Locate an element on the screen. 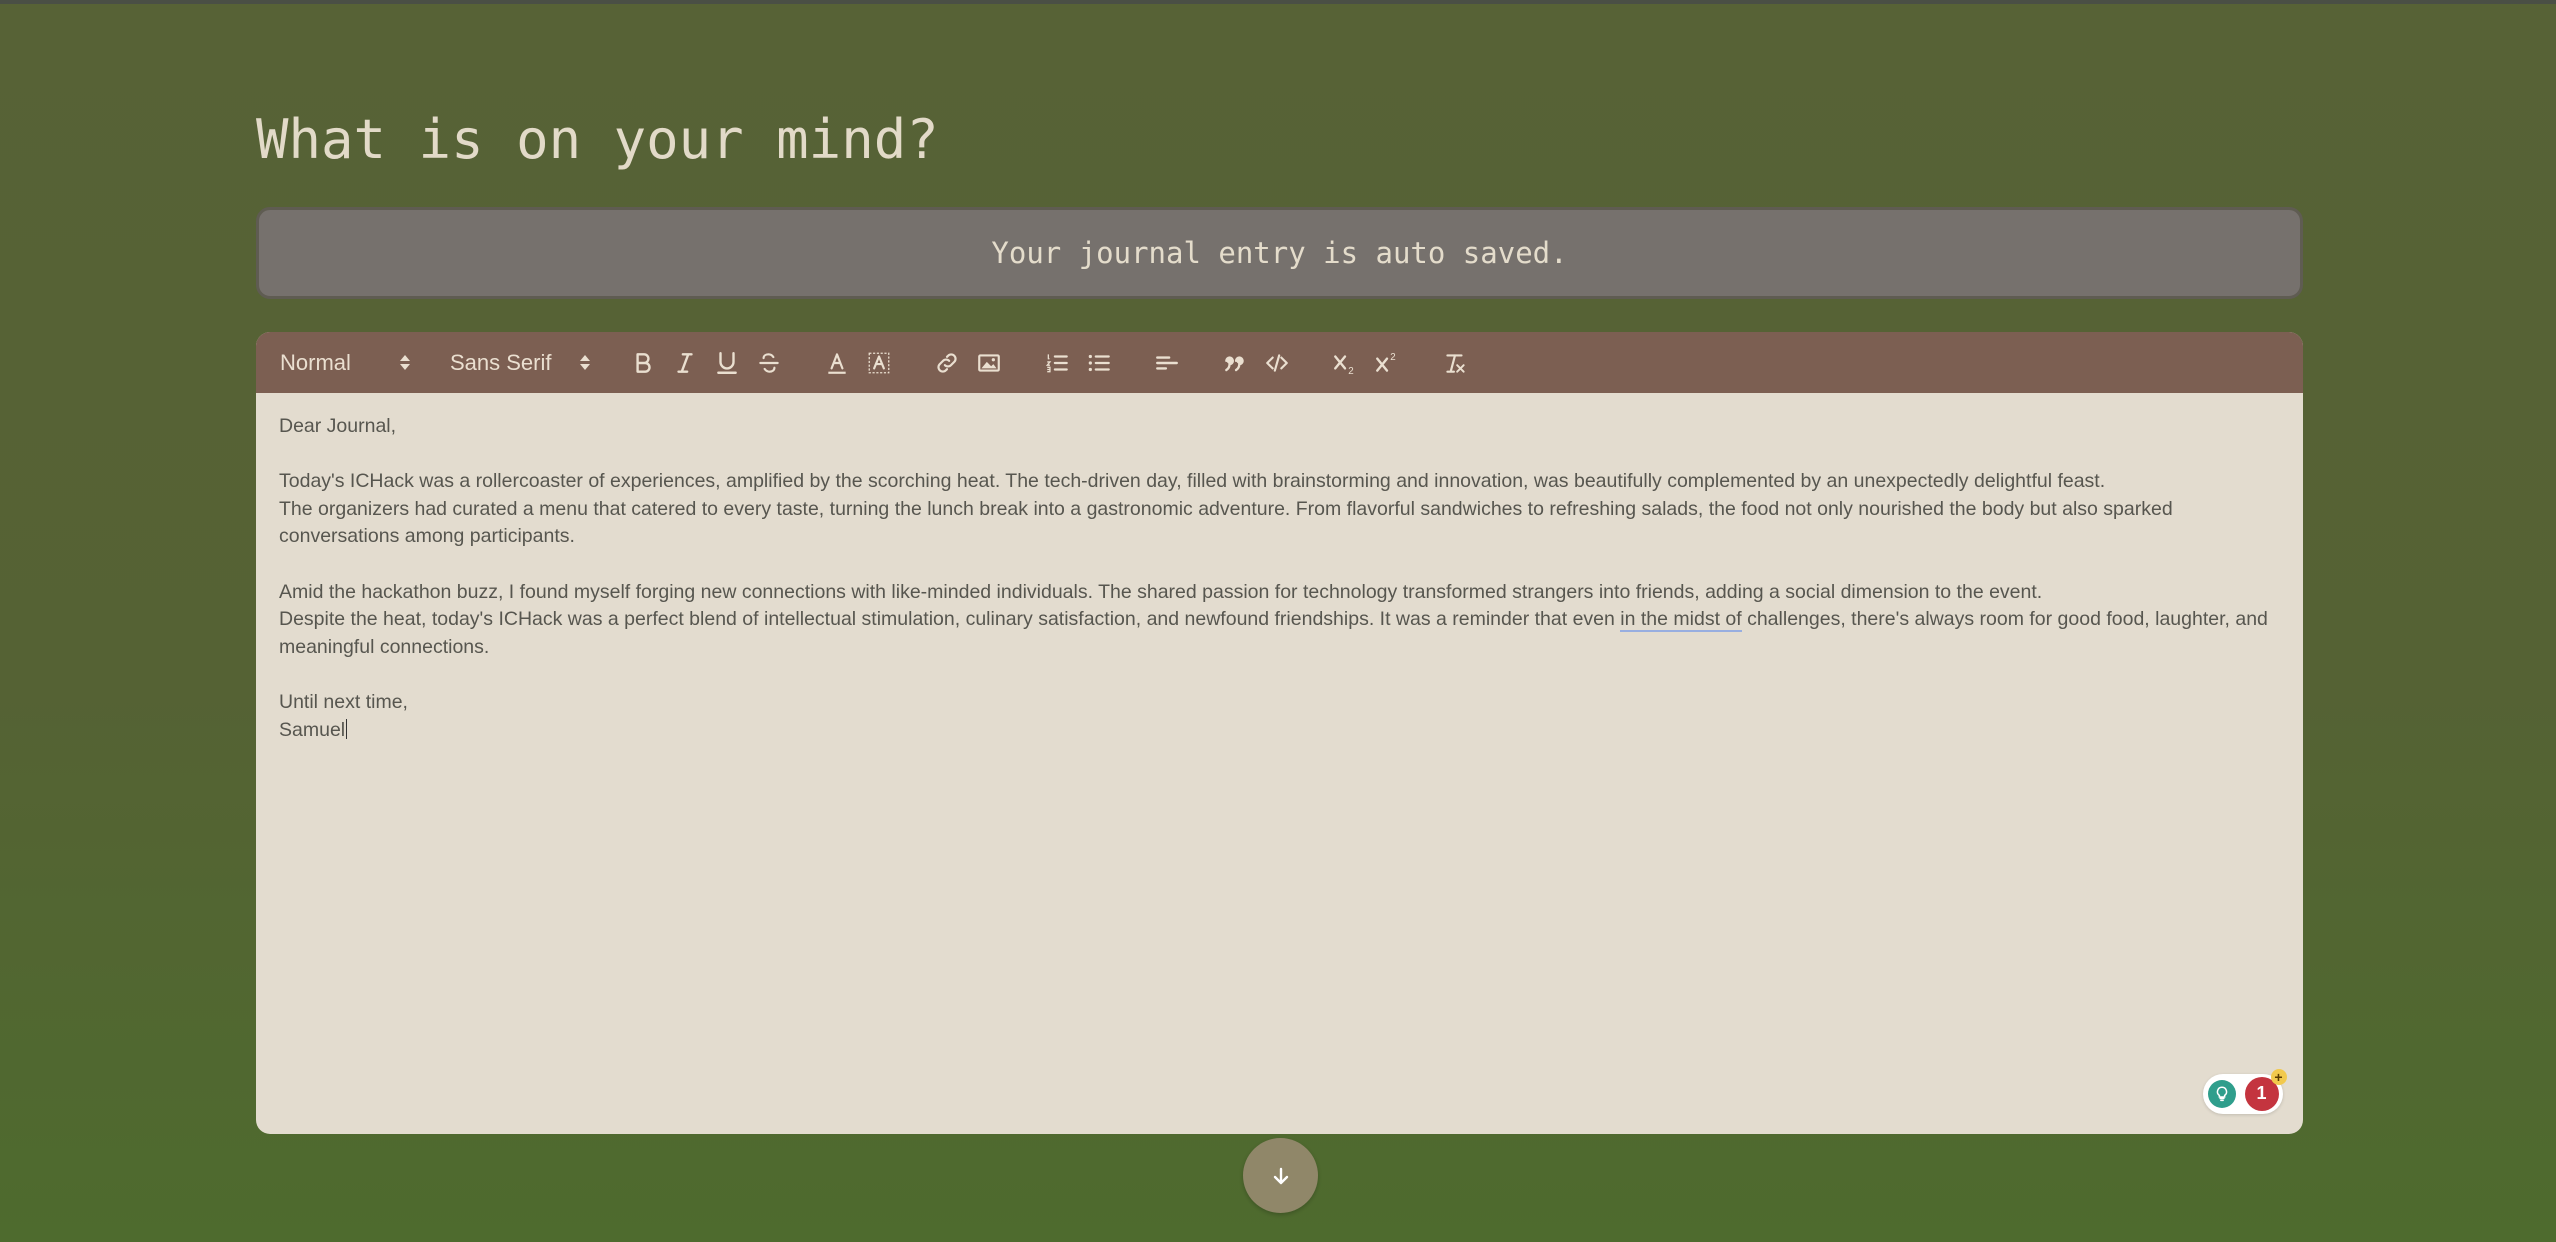  arrow-down-icon is located at coordinates (1280, 1175).